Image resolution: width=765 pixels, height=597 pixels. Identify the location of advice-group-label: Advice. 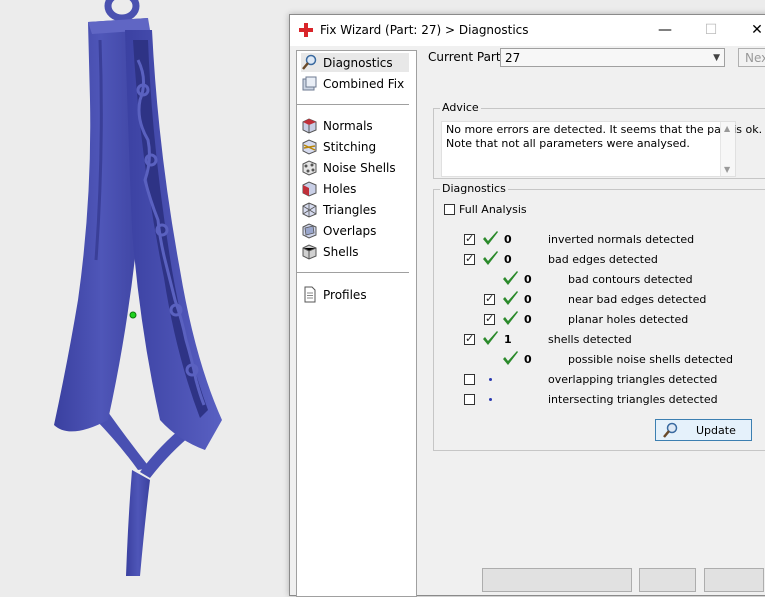
(460, 107).